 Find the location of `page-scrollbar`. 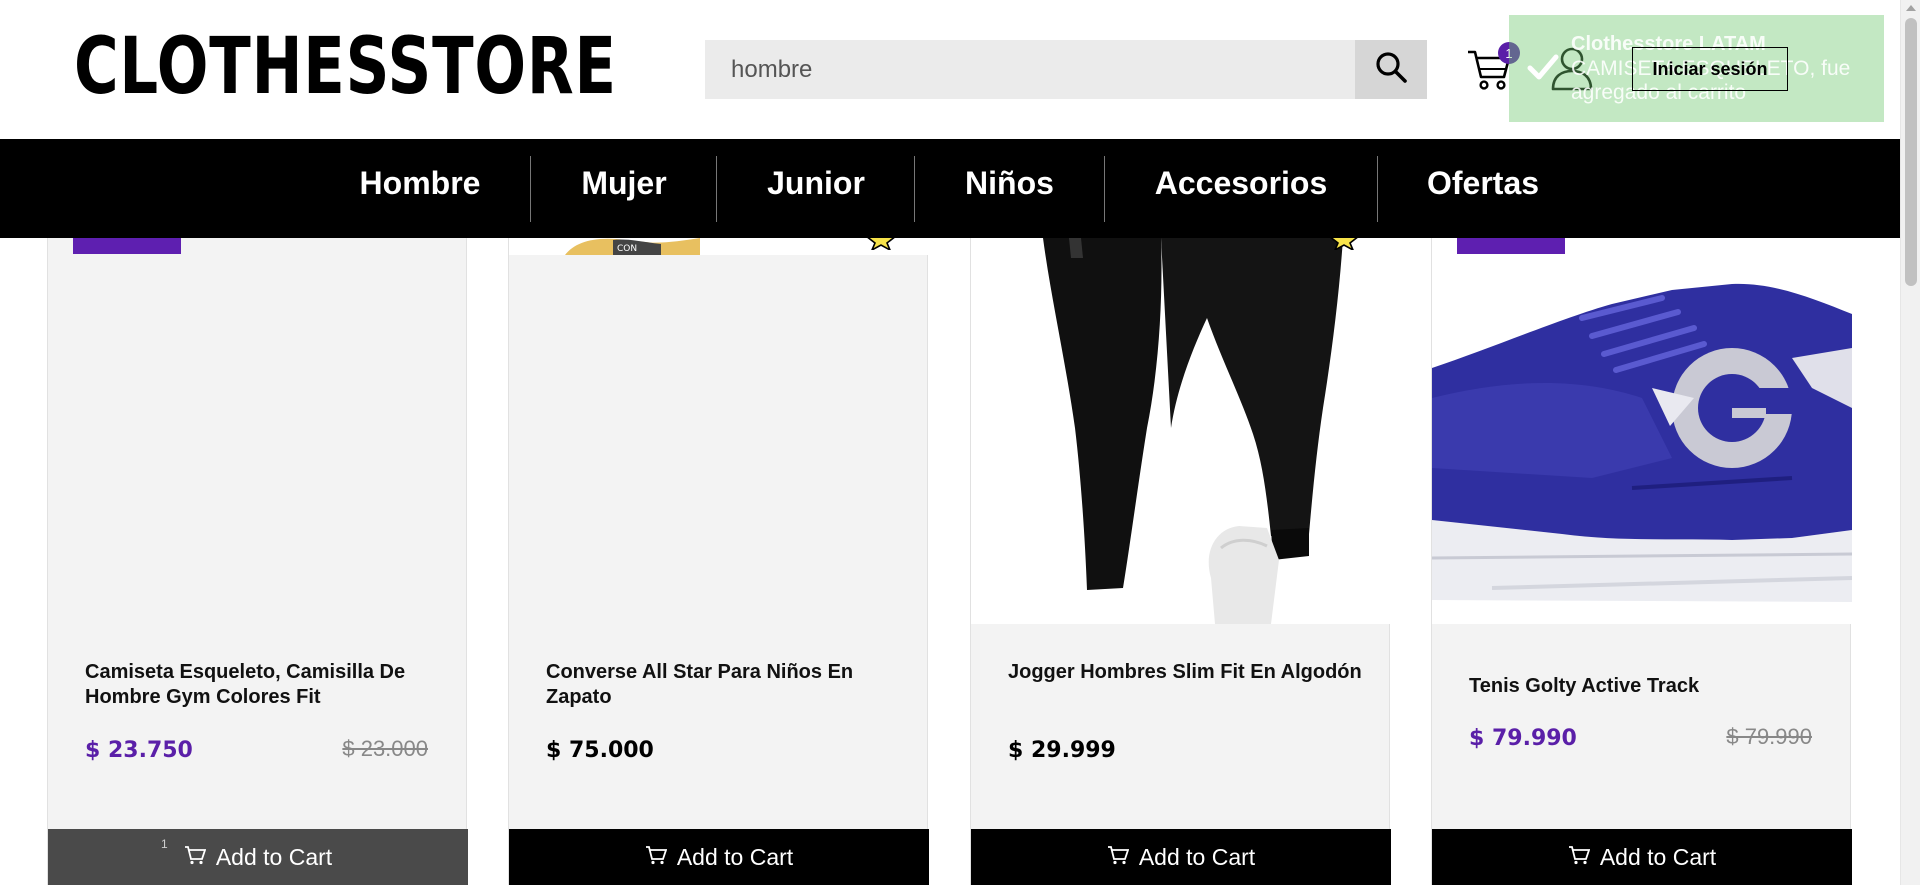

page-scrollbar is located at coordinates (1910, 442).